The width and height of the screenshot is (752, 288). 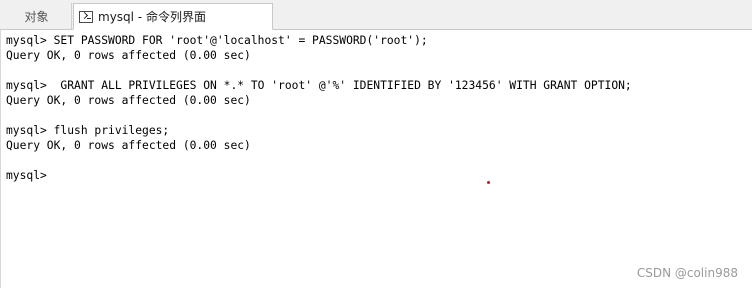 What do you see at coordinates (488, 182) in the screenshot?
I see `red-marker-dot` at bounding box center [488, 182].